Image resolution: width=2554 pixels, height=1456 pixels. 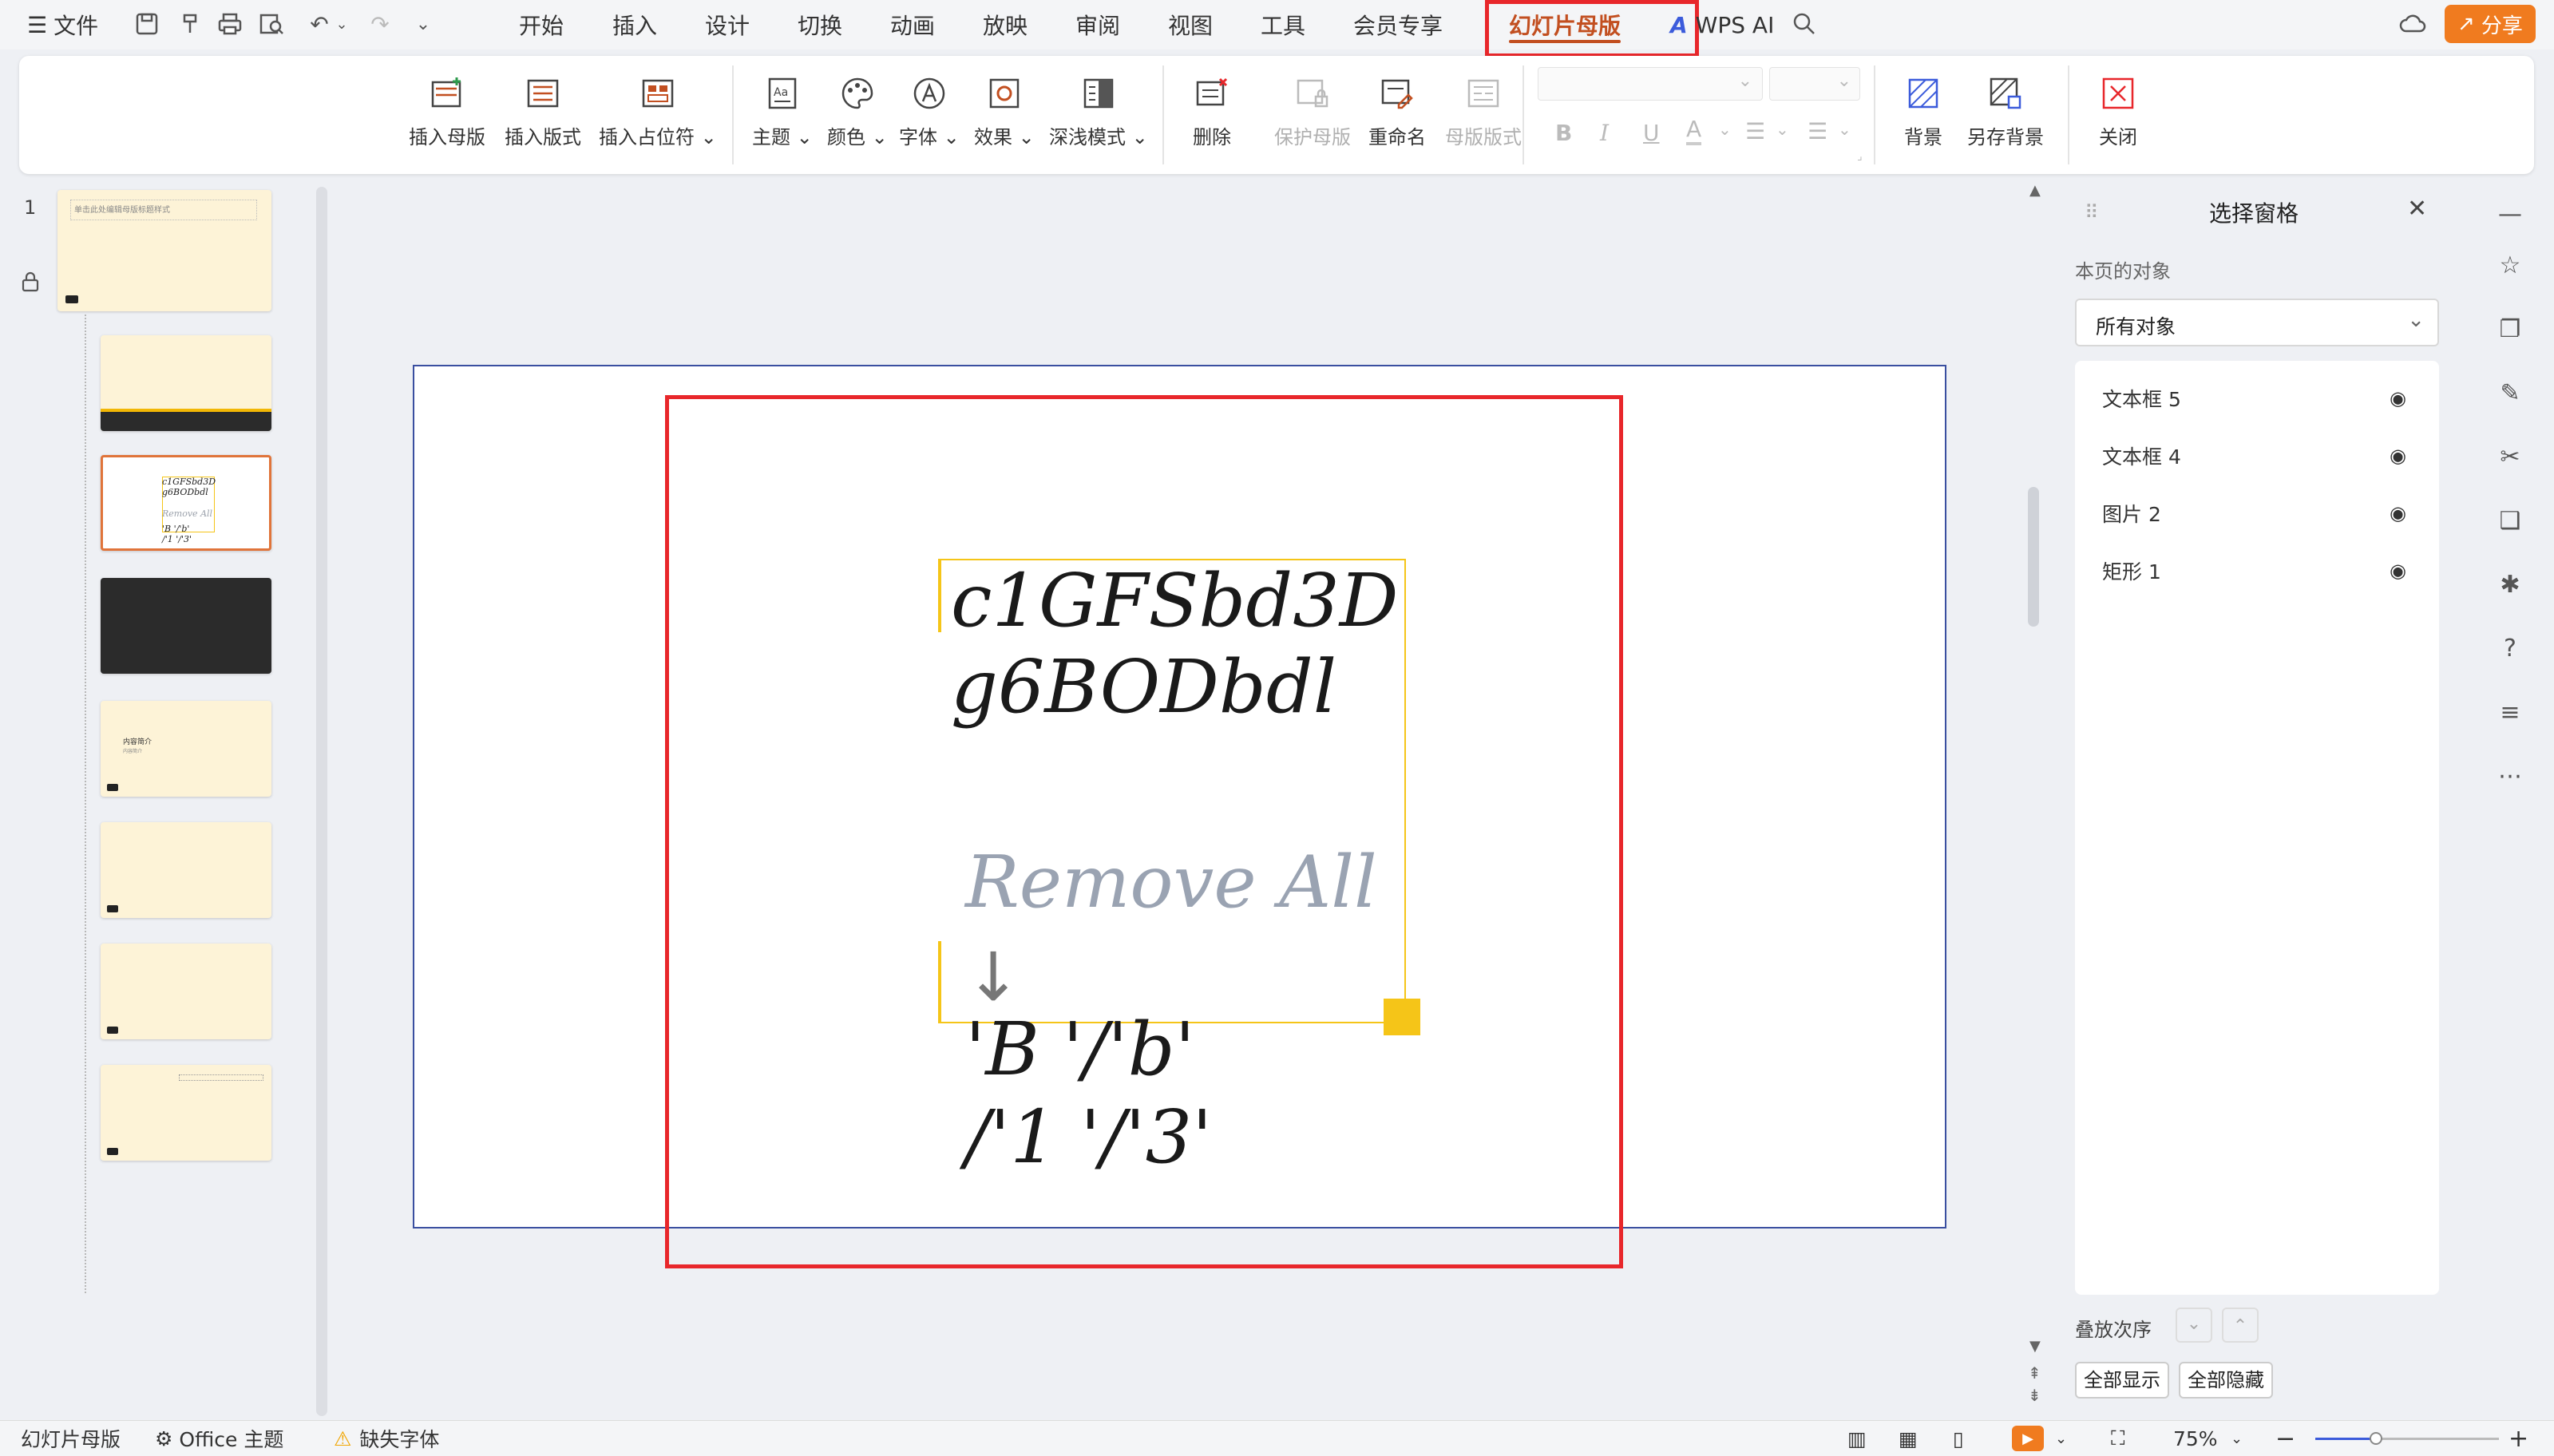 I want to click on book-search-icon: ❑, so click(x=2510, y=520).